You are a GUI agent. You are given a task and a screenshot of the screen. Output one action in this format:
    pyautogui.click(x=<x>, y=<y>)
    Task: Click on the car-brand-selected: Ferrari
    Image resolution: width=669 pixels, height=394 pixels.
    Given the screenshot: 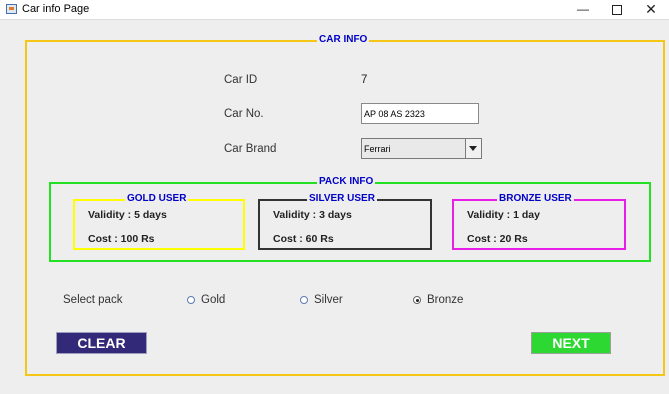 What is the action you would take?
    pyautogui.click(x=377, y=149)
    